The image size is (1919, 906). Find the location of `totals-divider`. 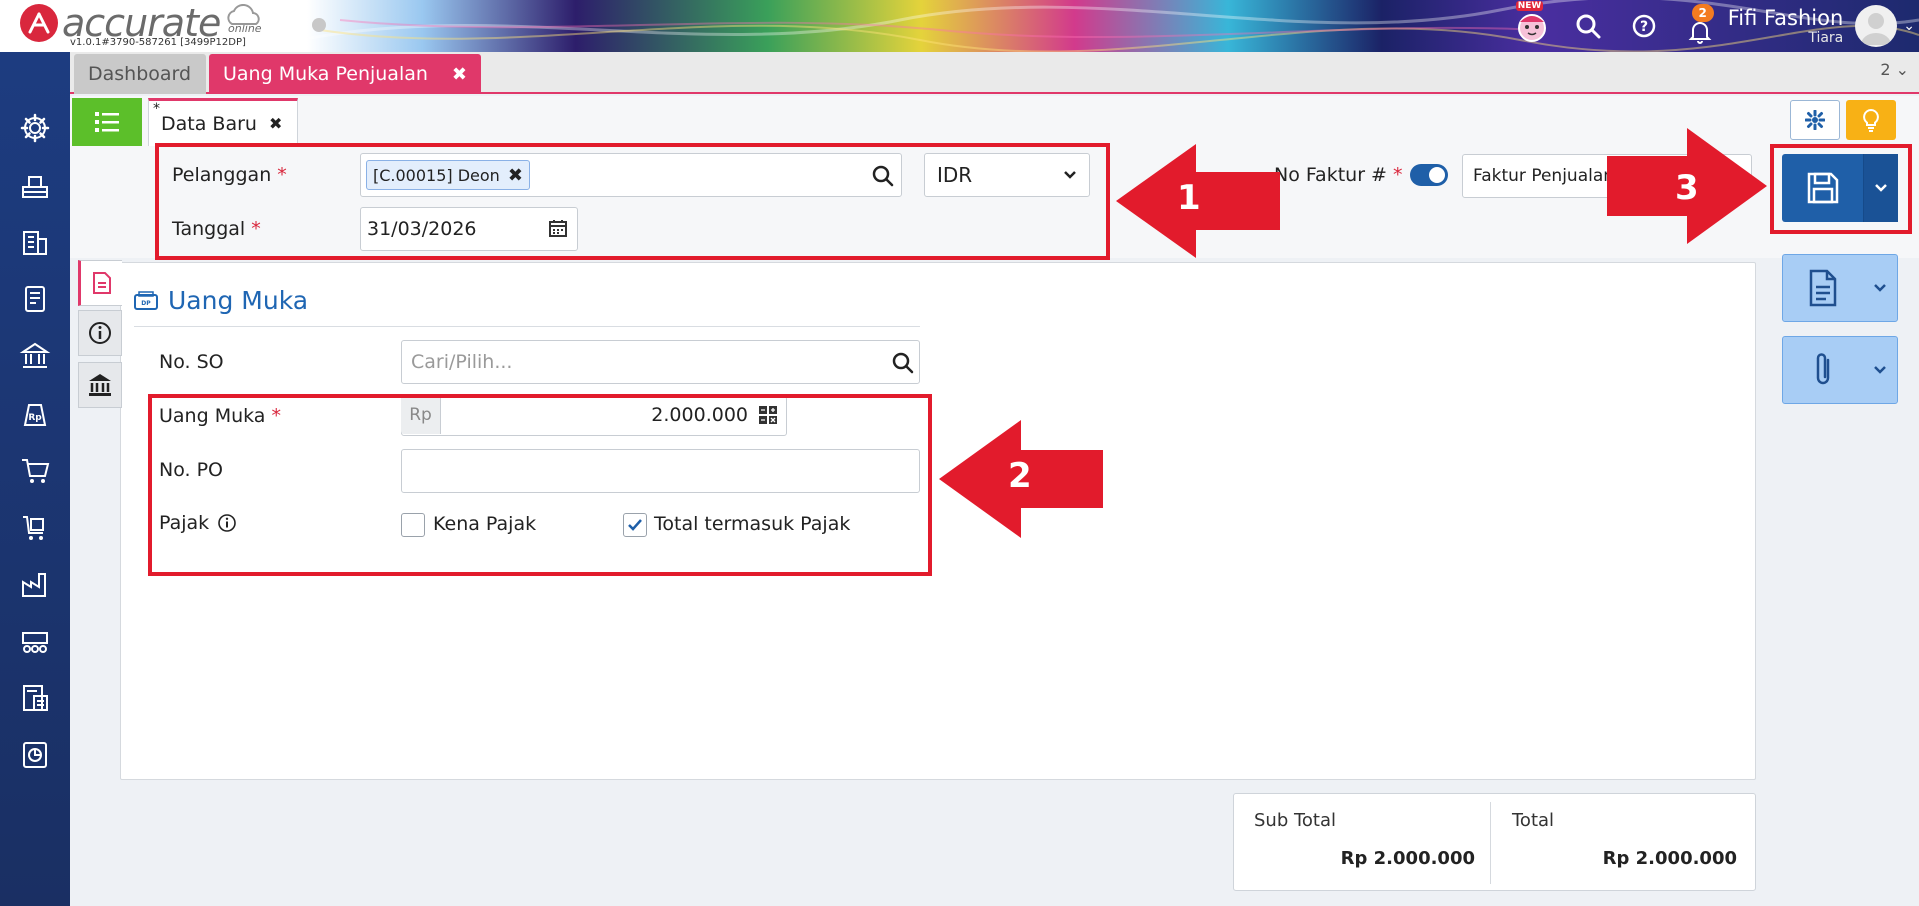

totals-divider is located at coordinates (1490, 843).